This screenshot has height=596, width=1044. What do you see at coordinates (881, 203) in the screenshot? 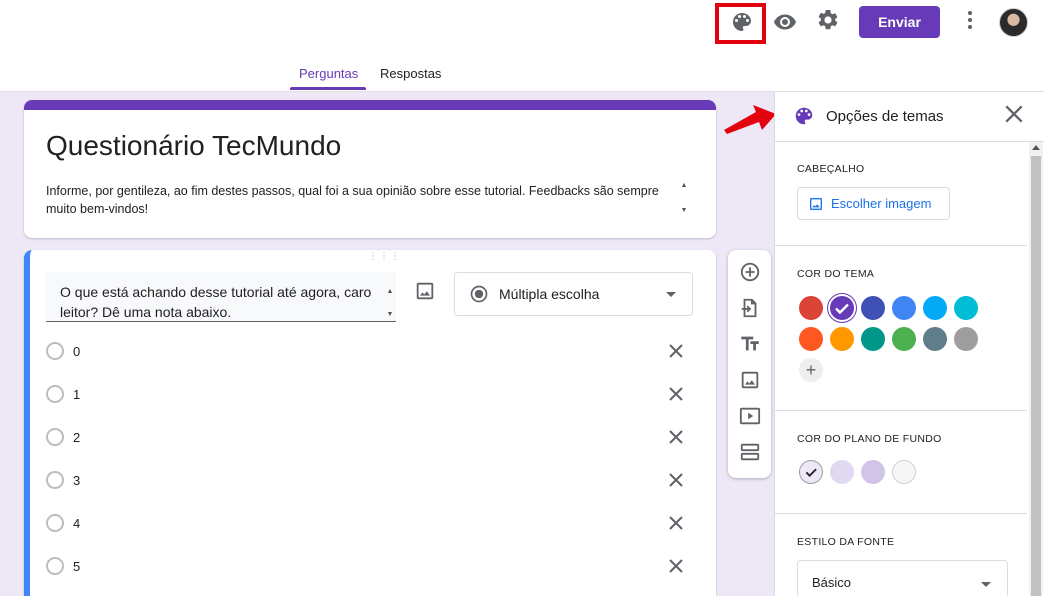
I see `choose-image-label: Escolher imagem` at bounding box center [881, 203].